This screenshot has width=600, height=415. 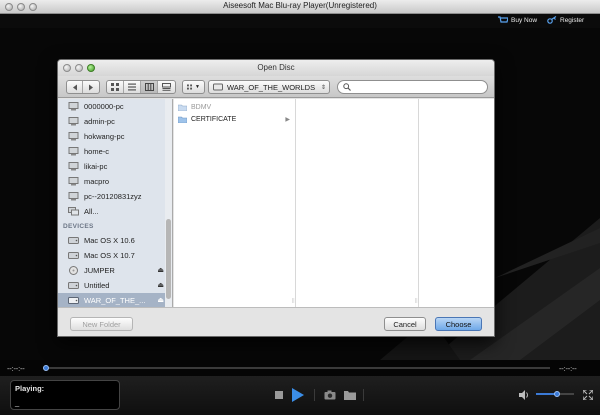 I want to click on volume-button, so click(x=524, y=394).